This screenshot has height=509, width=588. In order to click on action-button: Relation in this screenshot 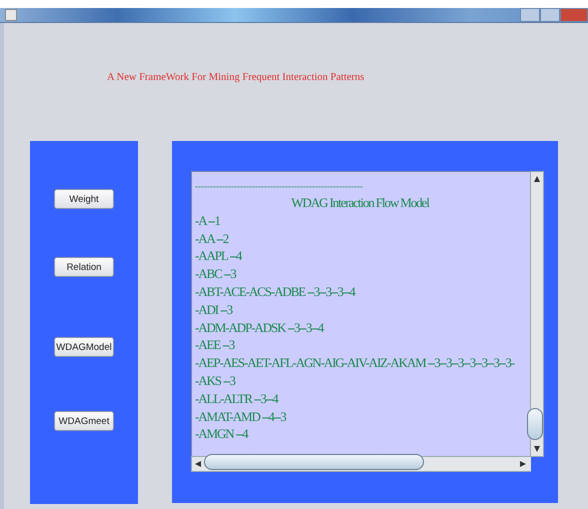, I will do `click(84, 267)`.